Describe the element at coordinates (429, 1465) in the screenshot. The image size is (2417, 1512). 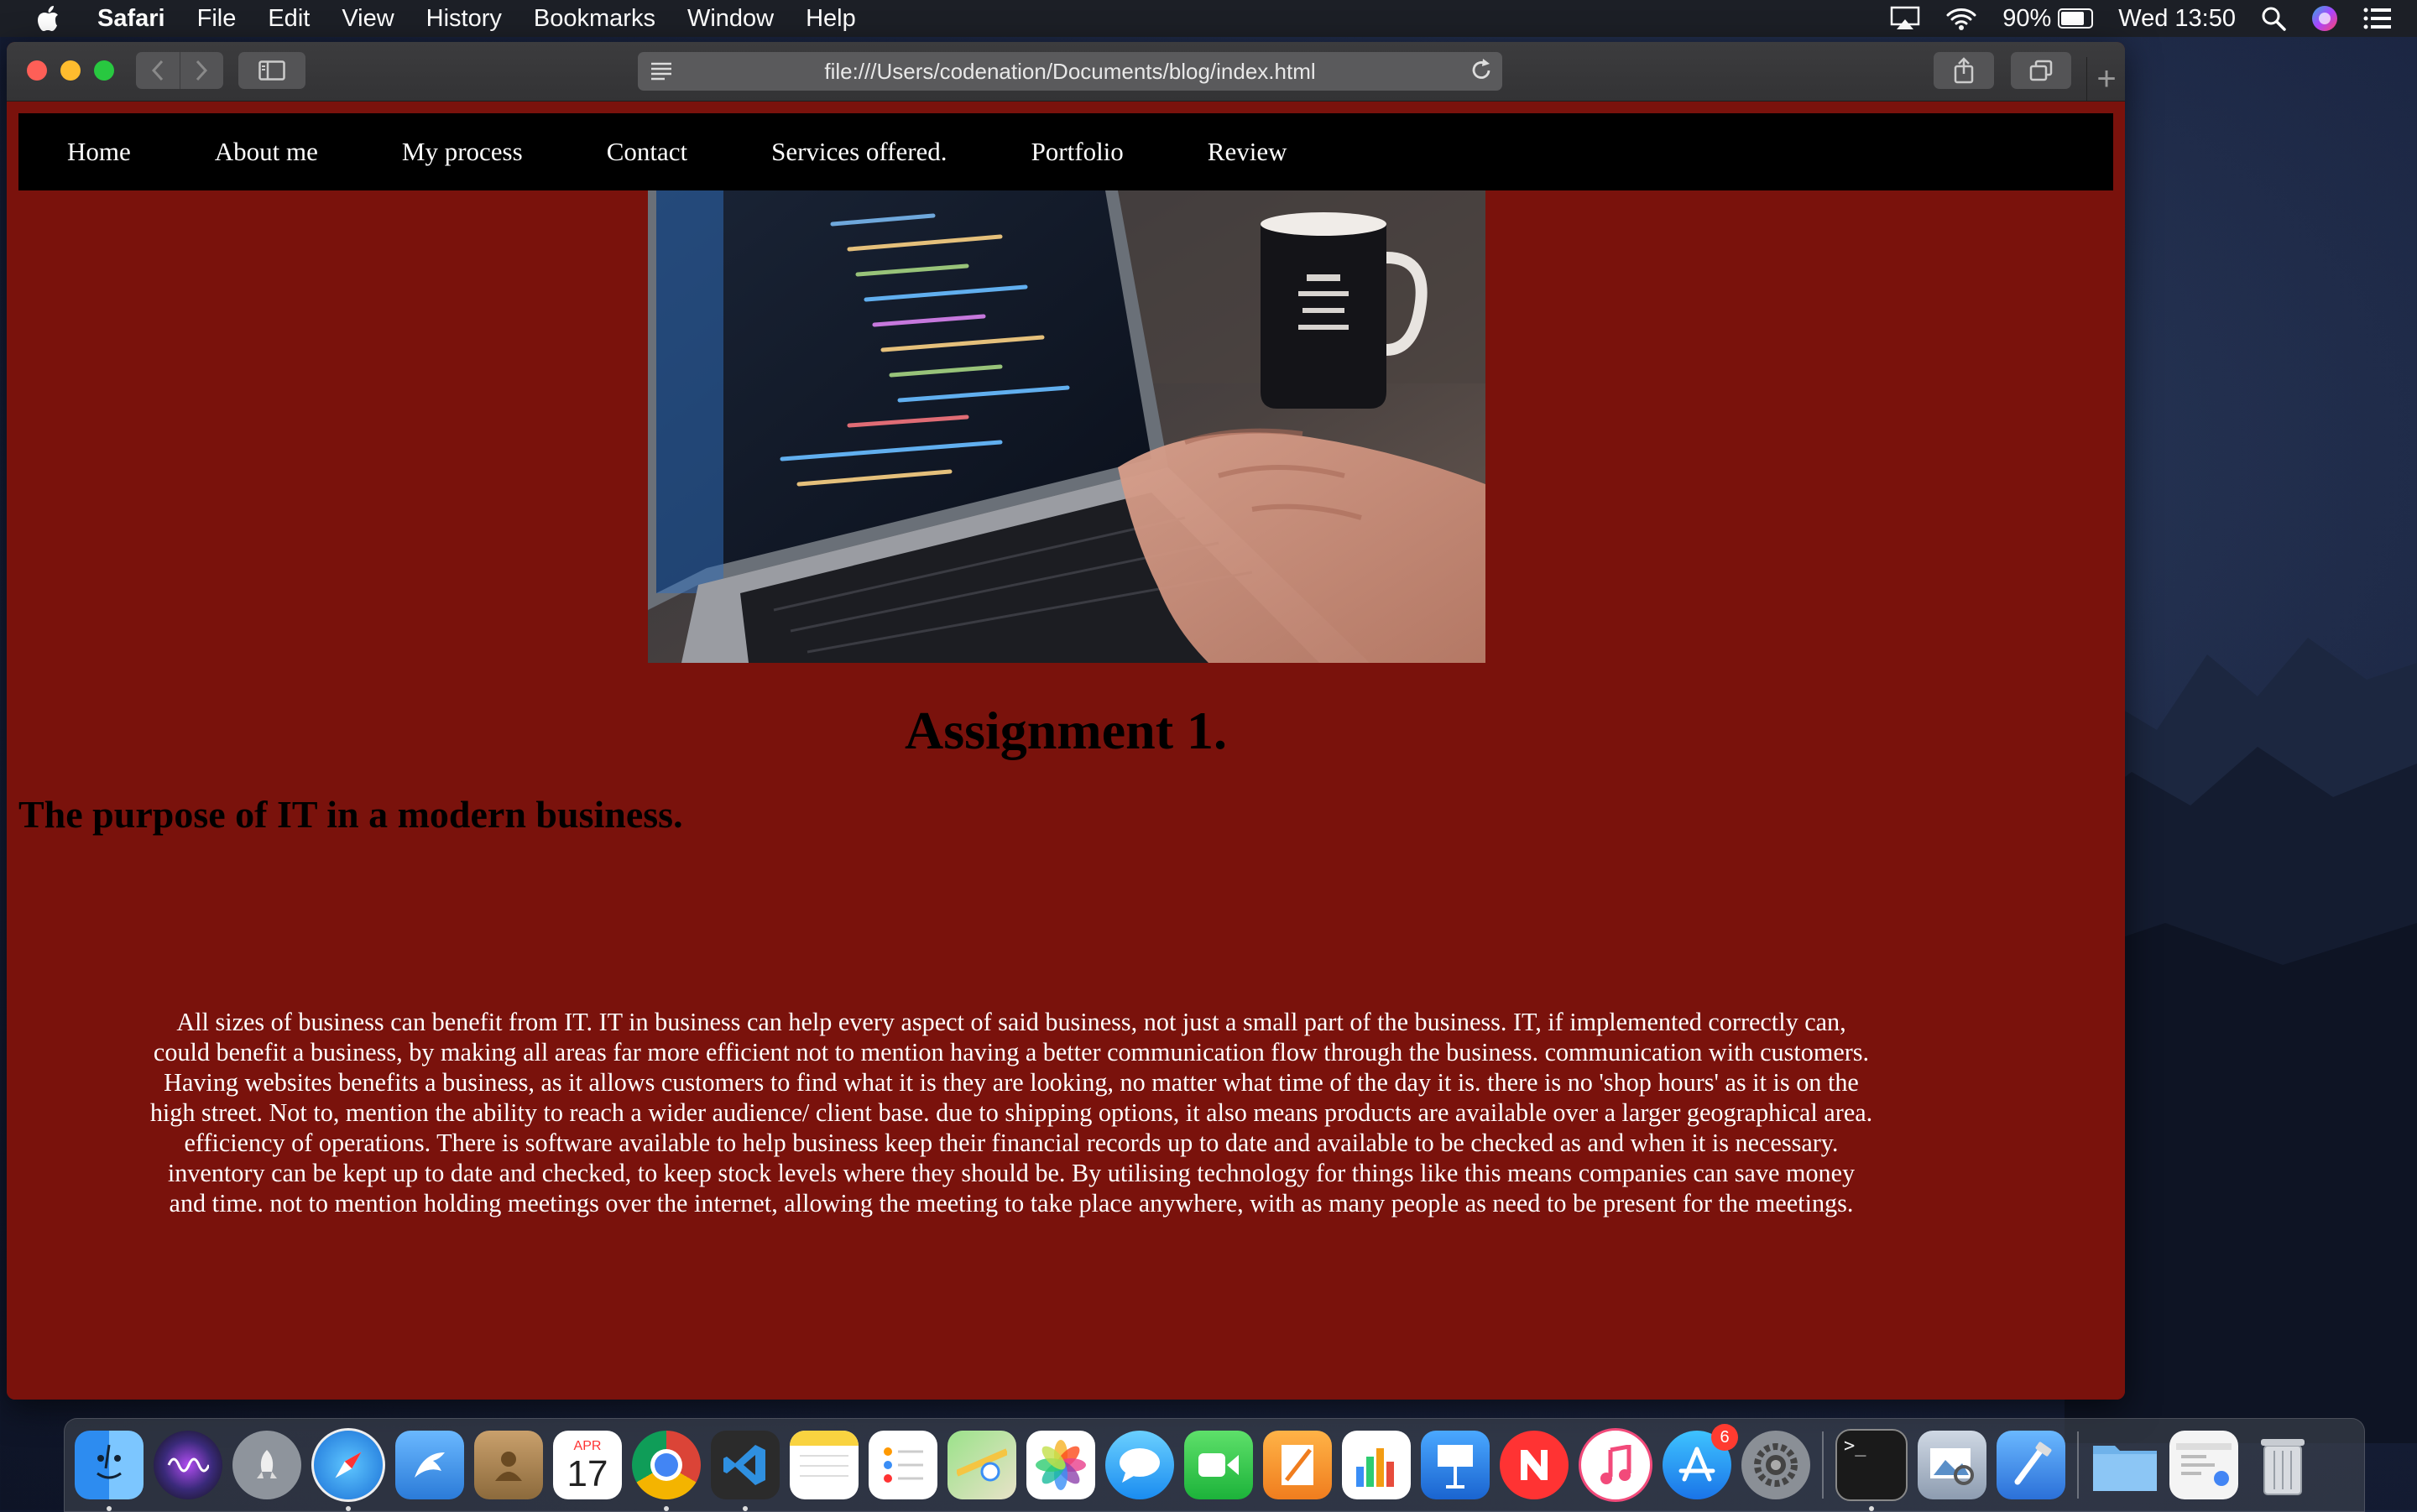
I see `mail-icon` at that location.